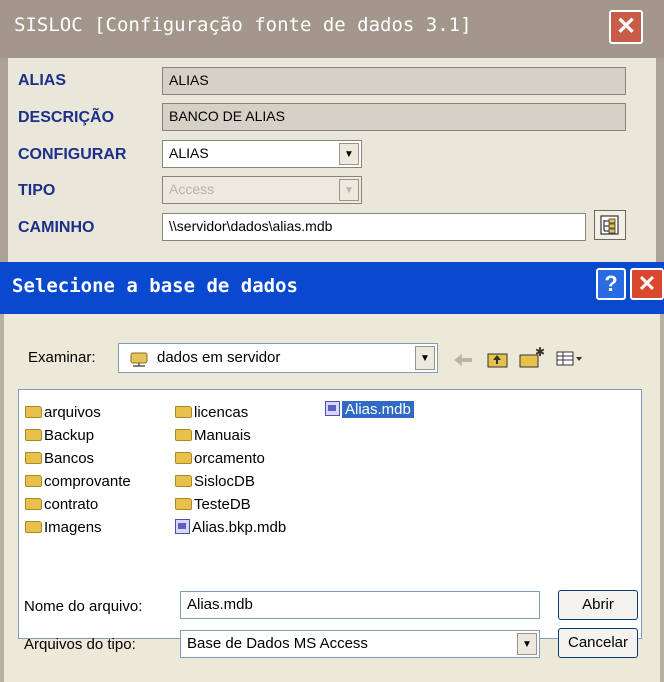 The image size is (664, 682). Describe the element at coordinates (220, 459) in the screenshot. I see `list-item: orcamento` at that location.